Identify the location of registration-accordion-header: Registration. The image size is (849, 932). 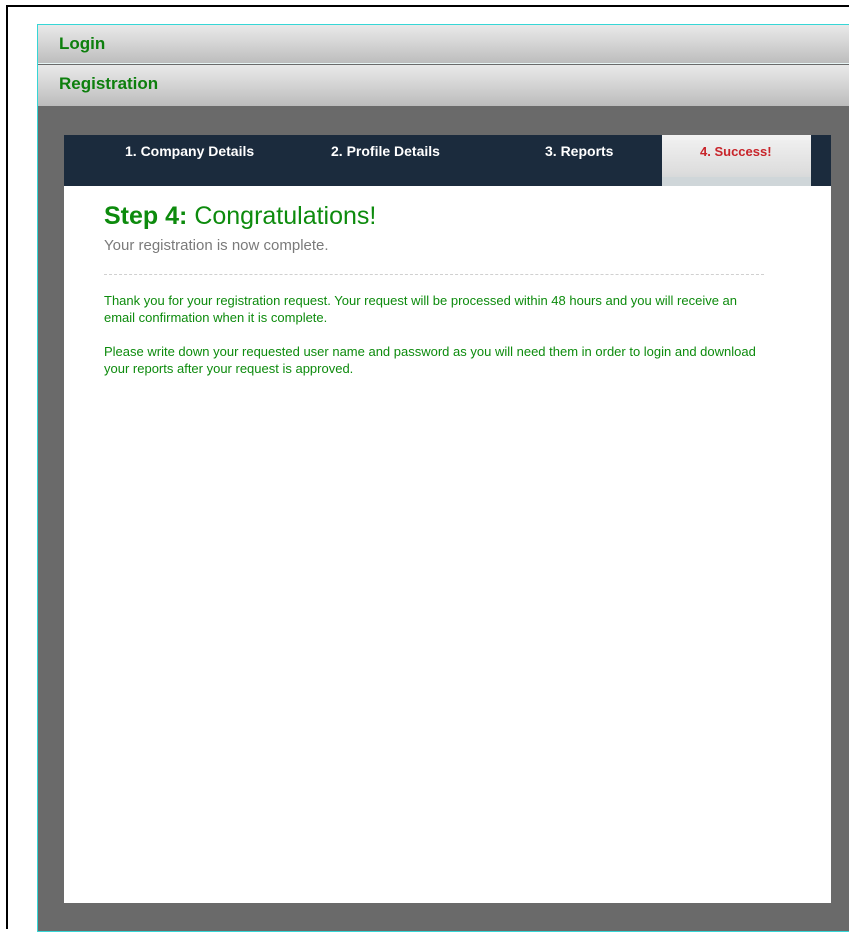
(443, 85).